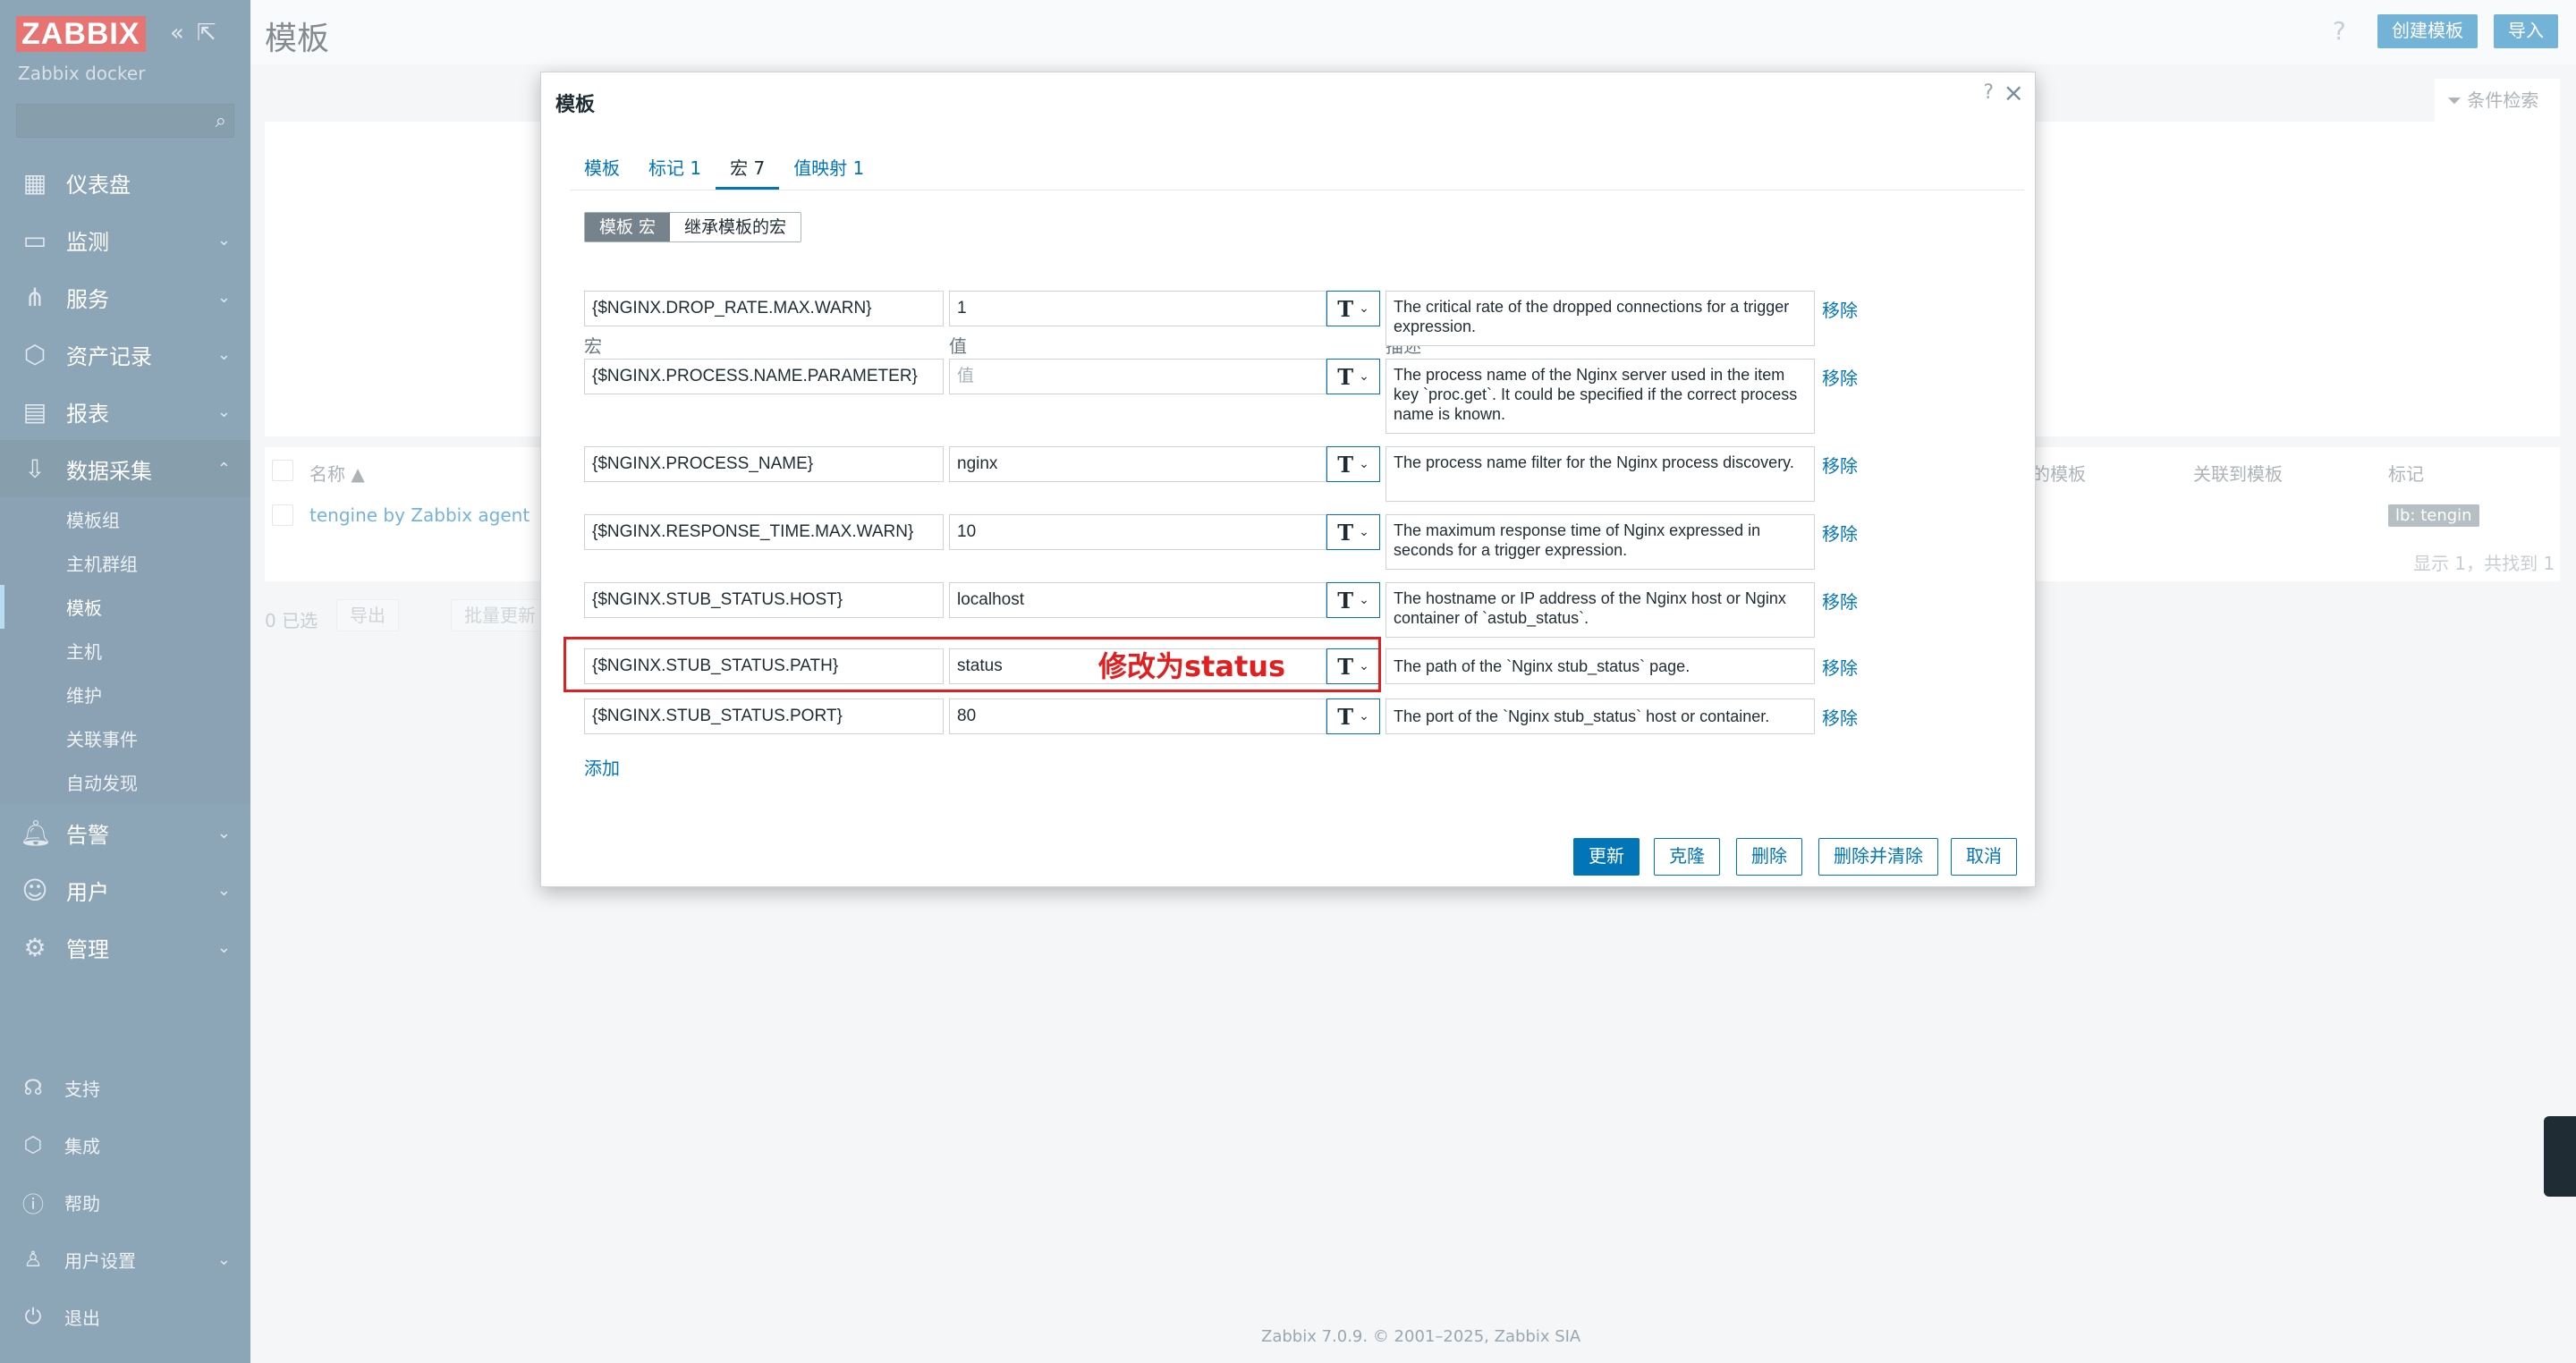  What do you see at coordinates (575, 105) in the screenshot?
I see `dialog-title: 模板` at bounding box center [575, 105].